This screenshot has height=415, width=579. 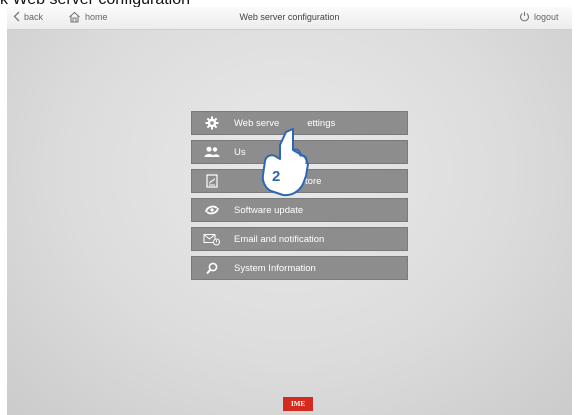 I want to click on search-icon, so click(x=212, y=268).